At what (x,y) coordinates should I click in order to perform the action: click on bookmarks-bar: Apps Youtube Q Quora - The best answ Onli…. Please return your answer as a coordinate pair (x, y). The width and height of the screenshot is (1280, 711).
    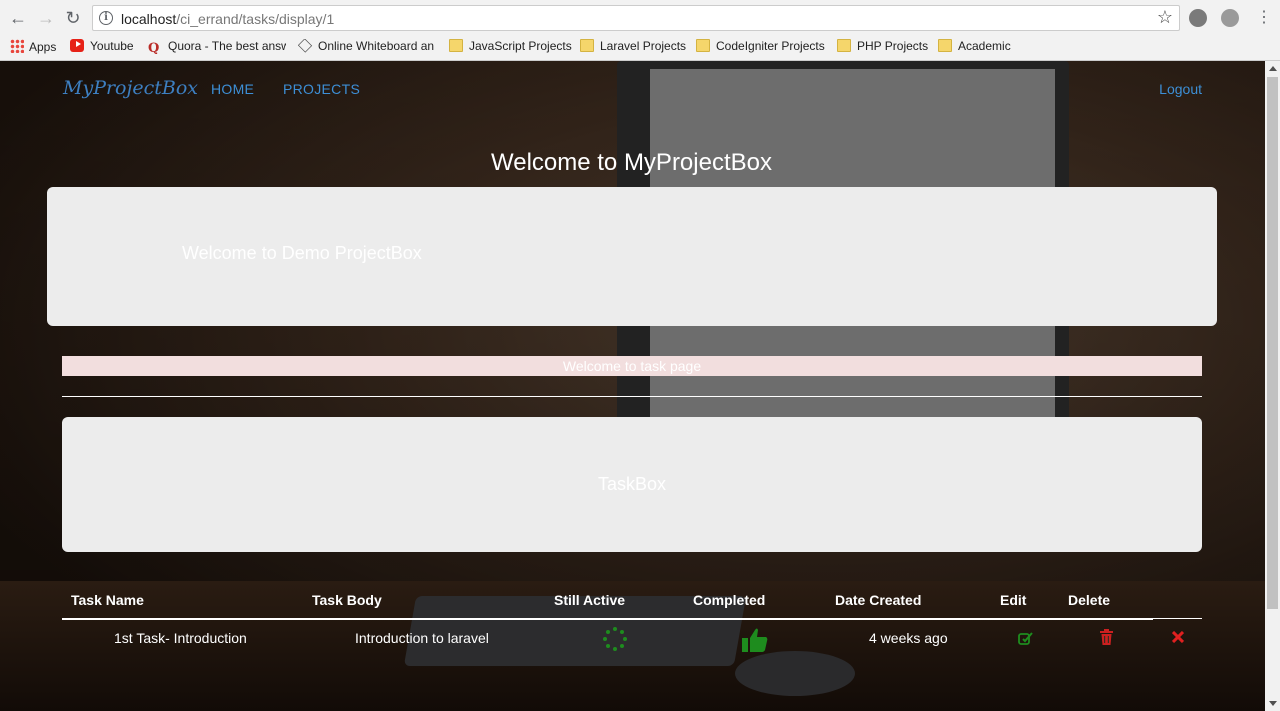
    Looking at the image, I should click on (640, 48).